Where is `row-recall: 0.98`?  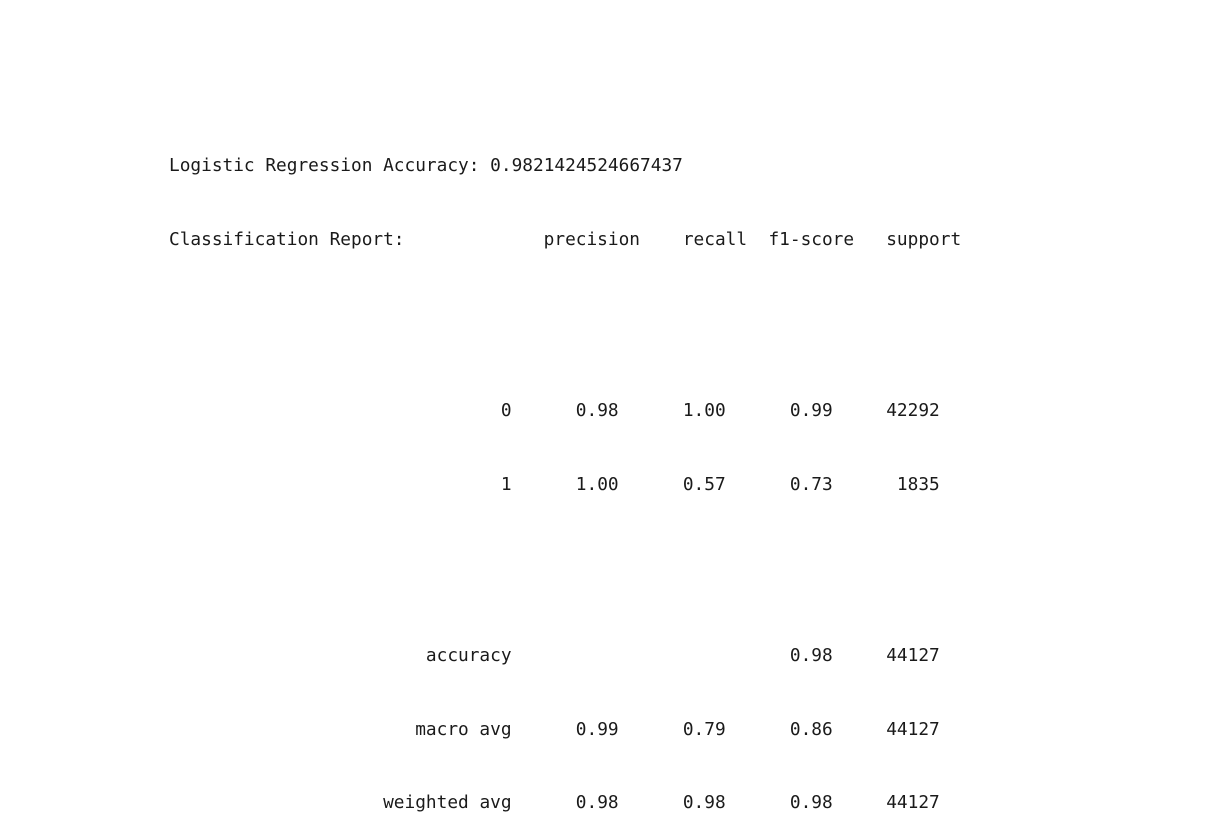 row-recall: 0.98 is located at coordinates (704, 802).